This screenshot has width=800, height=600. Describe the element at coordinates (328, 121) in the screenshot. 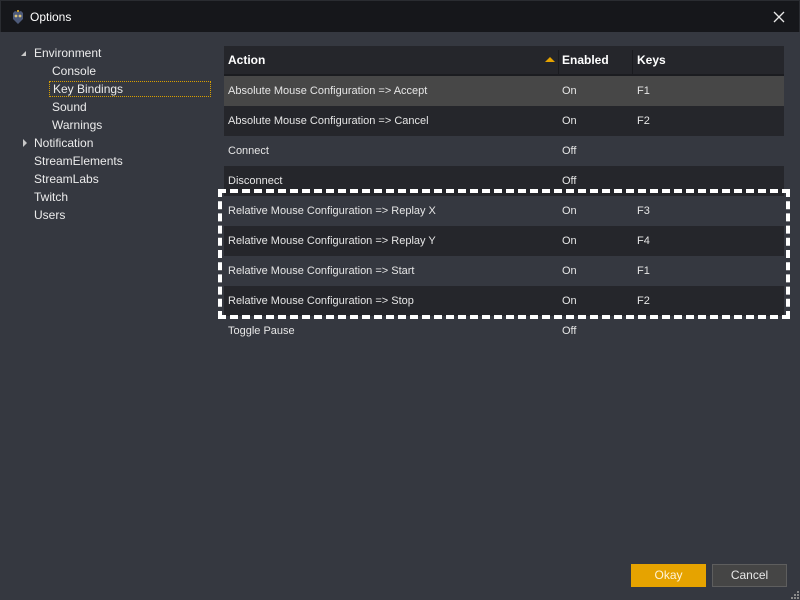

I see `cell-action: Absolute Mouse Configuration => Cancel` at that location.